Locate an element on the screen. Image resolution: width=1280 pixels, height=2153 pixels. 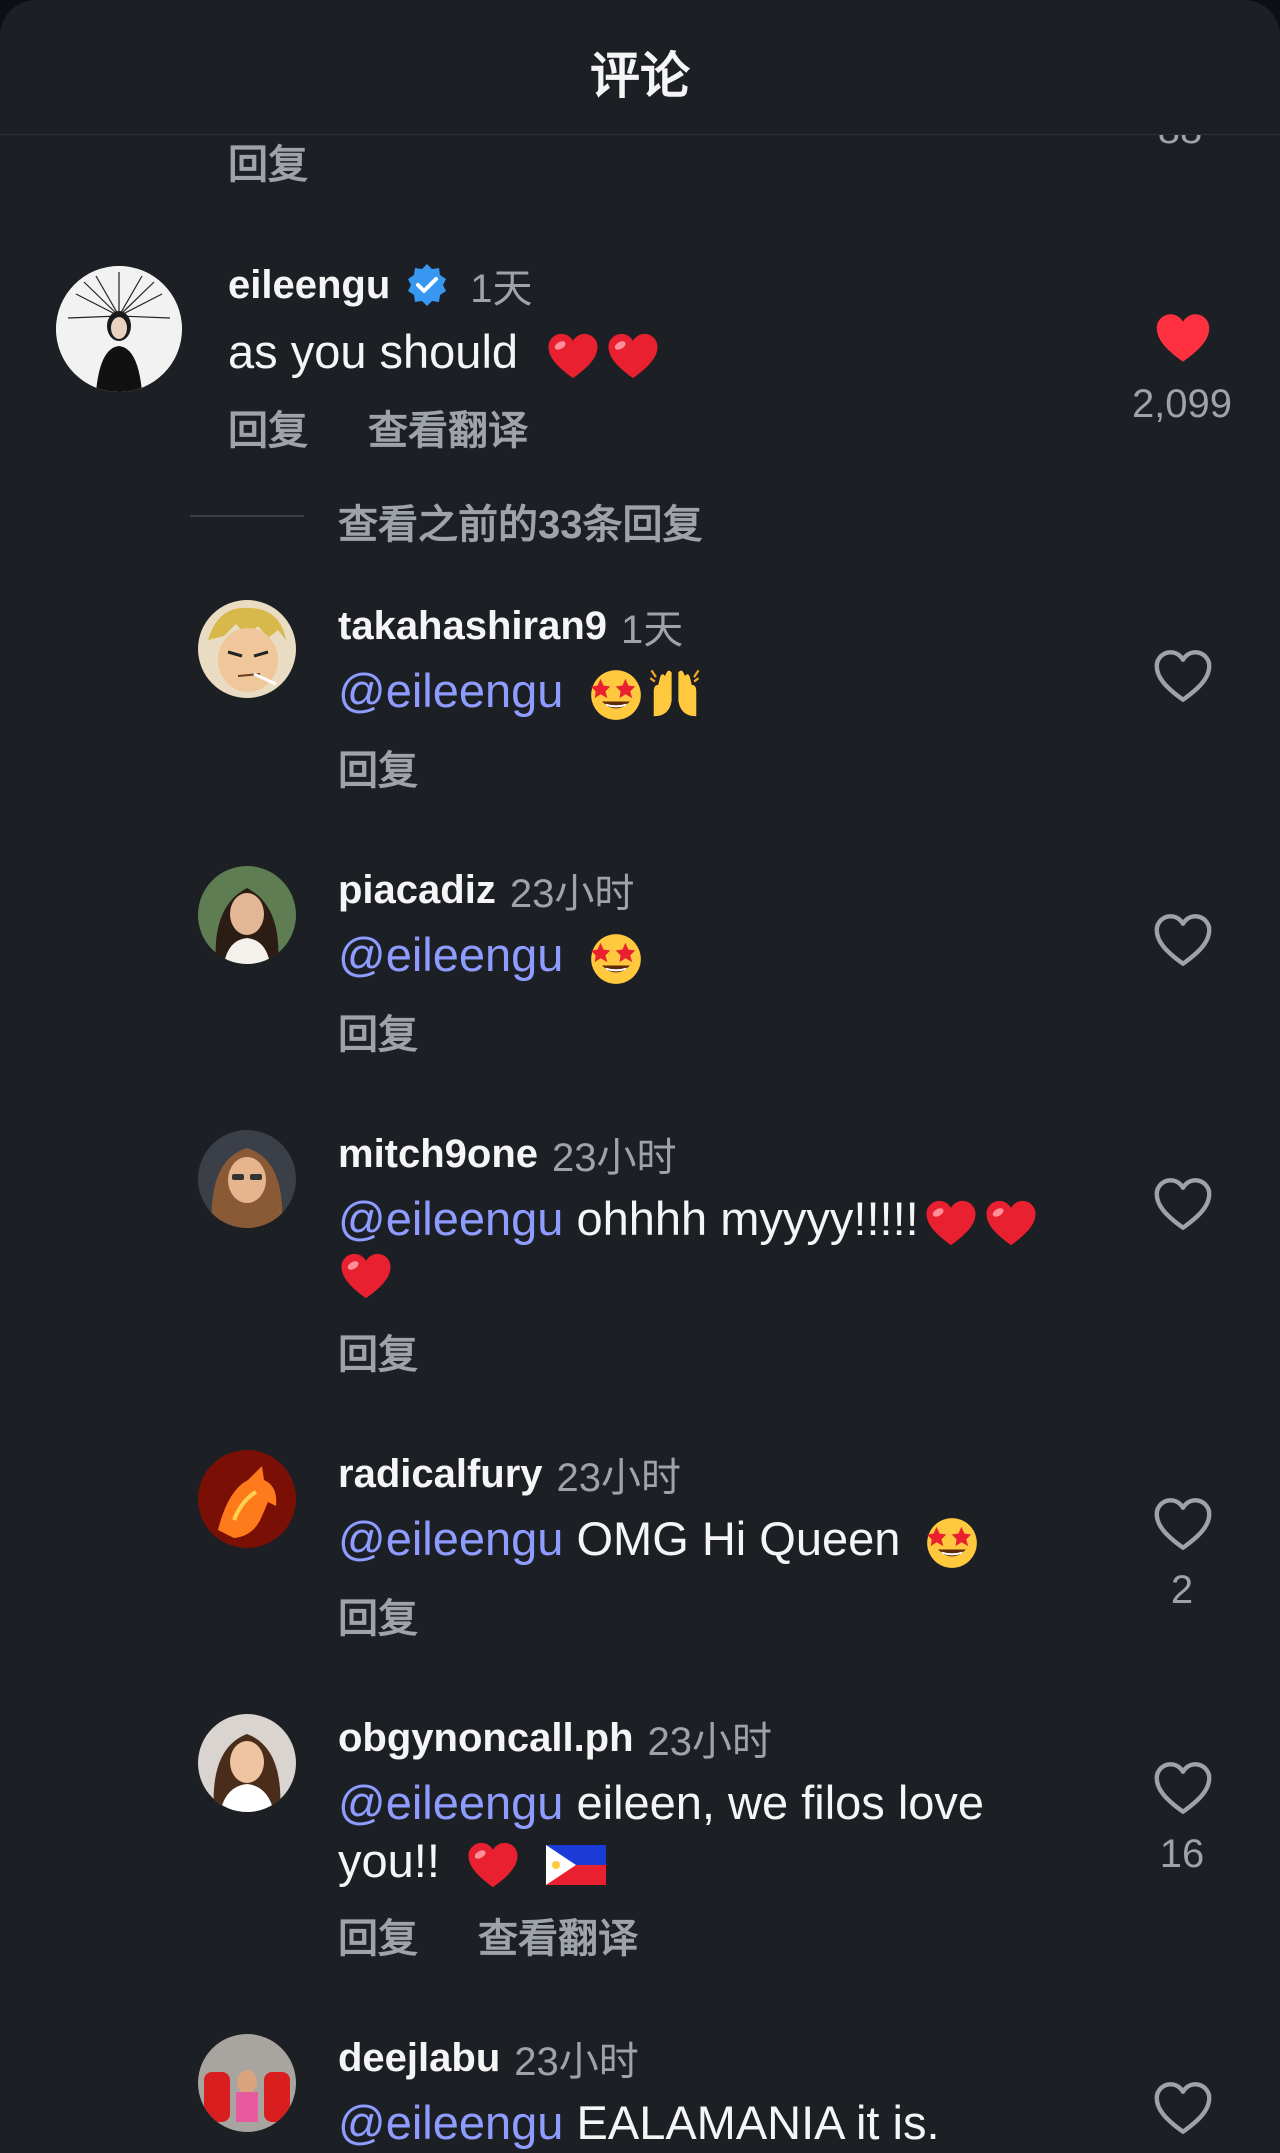
comment-text: @eileengu OMG Hi Queen is located at coordinates (658, 1540).